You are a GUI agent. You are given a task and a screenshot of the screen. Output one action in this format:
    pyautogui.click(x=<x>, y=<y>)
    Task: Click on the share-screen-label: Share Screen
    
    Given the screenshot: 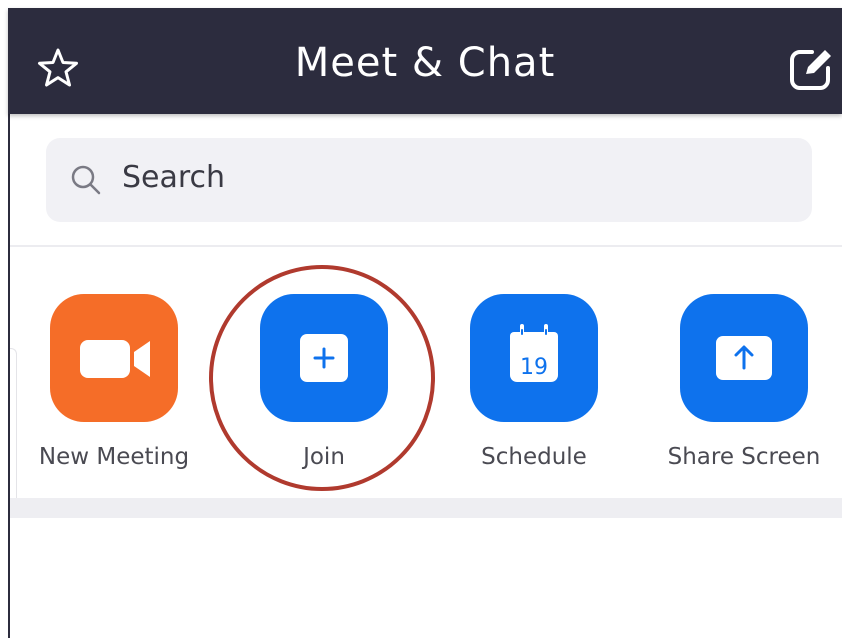 What is the action you would take?
    pyautogui.click(x=744, y=457)
    